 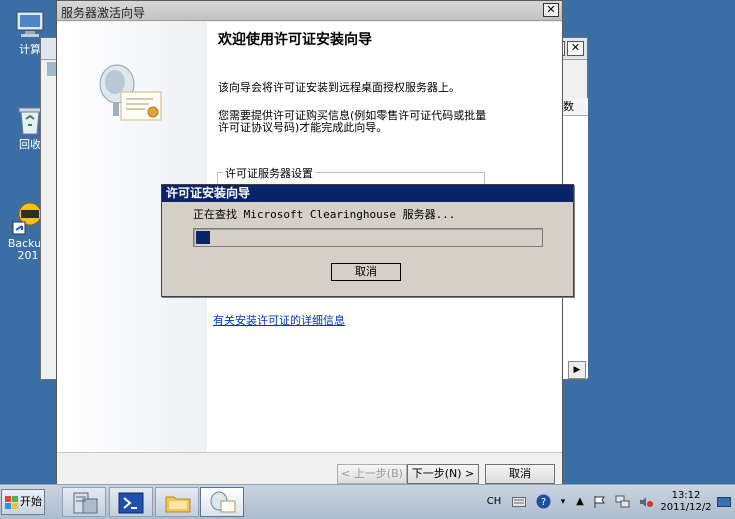 I want to click on license-wizard-icon, so click(x=223, y=502).